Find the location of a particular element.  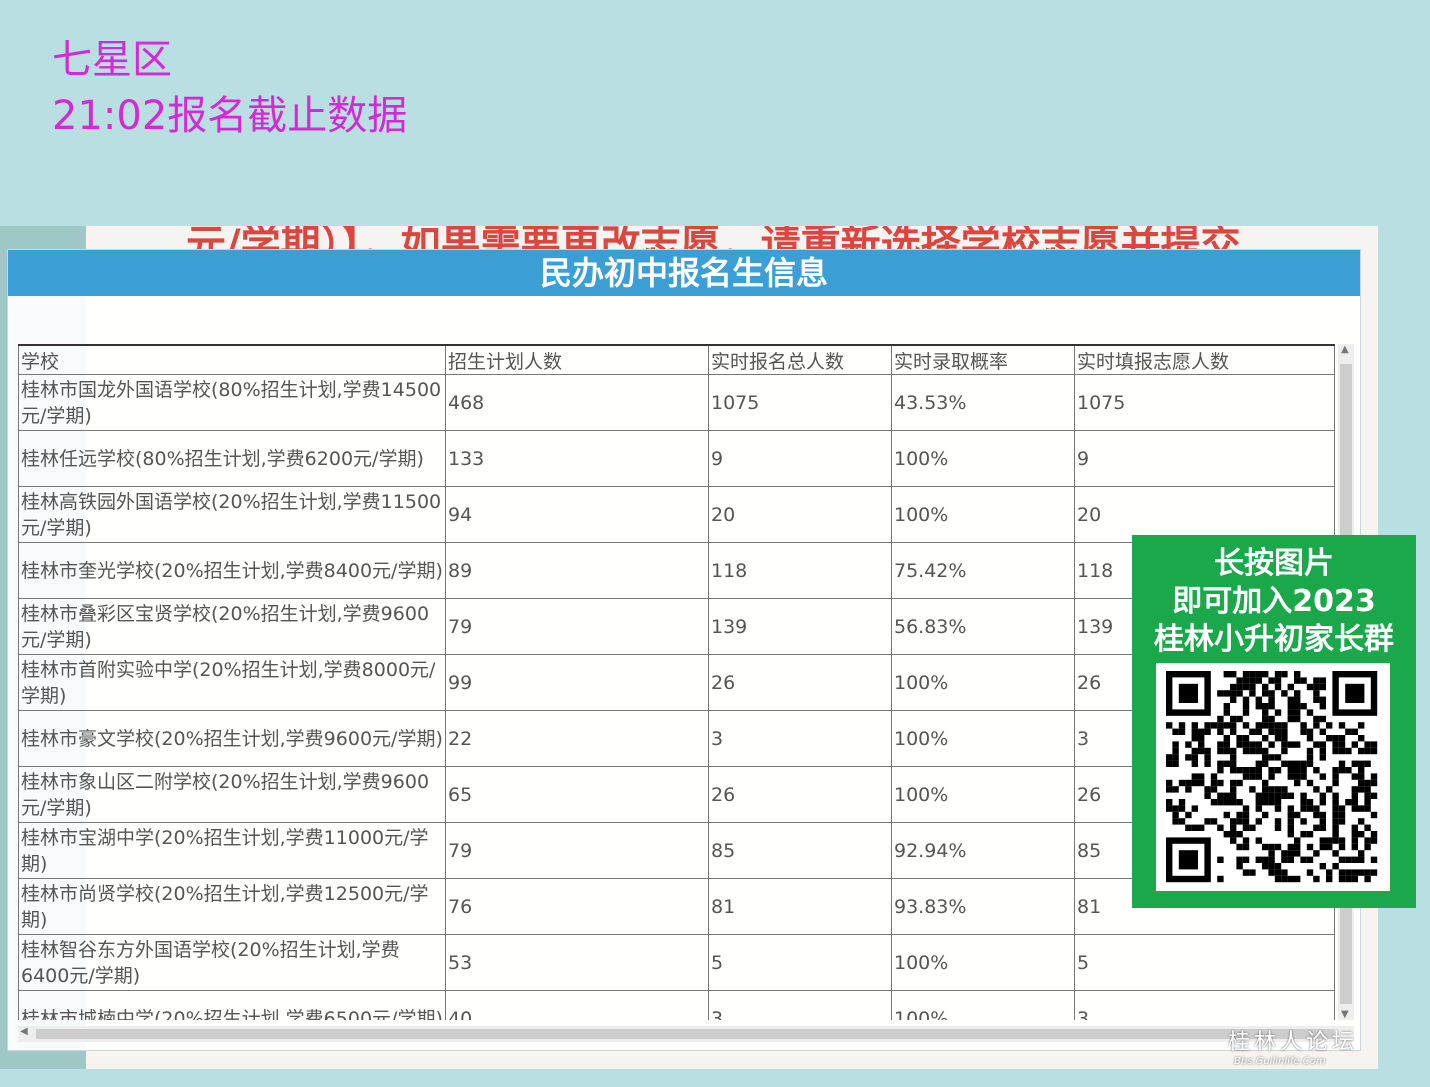

table-row: 桂林任远学校(80%招生计划,学费6200元/学期) 133 9 100% 9 is located at coordinates (676, 458).